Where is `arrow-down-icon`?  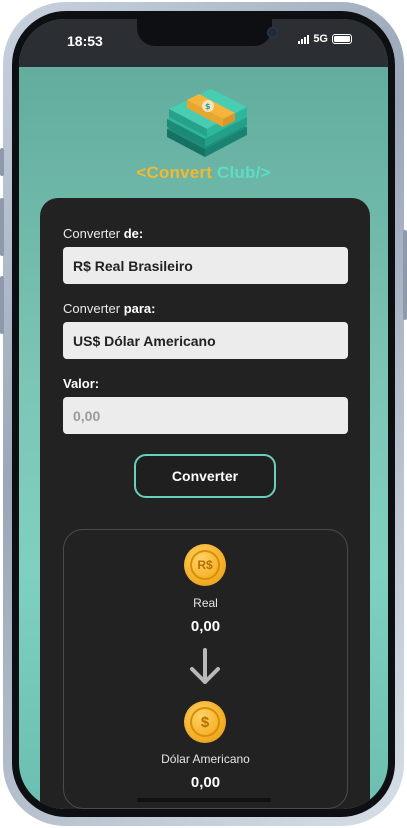
arrow-down-icon is located at coordinates (205, 666).